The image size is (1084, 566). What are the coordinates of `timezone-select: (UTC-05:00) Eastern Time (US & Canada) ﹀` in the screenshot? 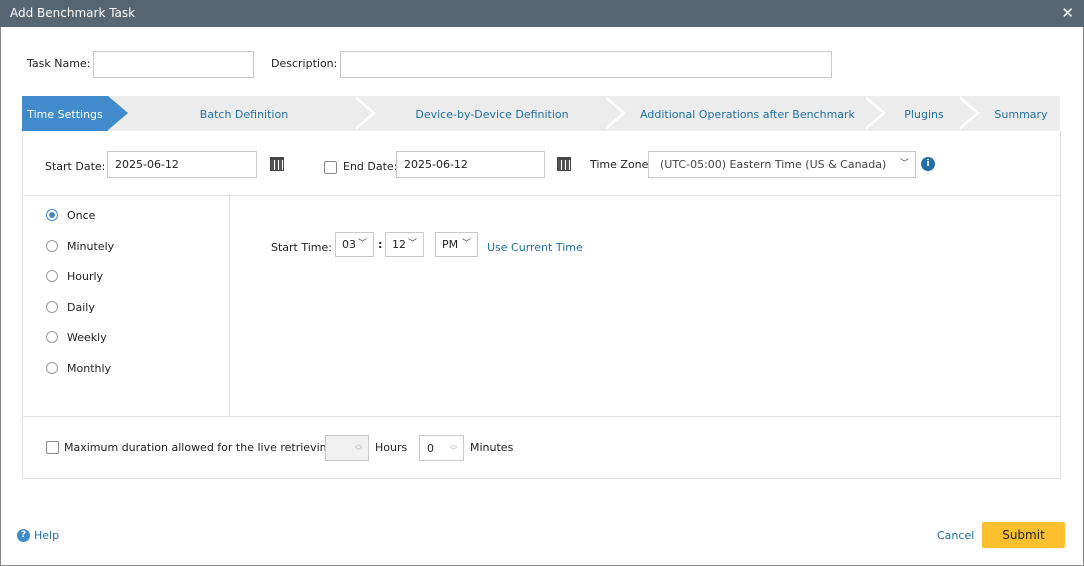 It's located at (782, 164).